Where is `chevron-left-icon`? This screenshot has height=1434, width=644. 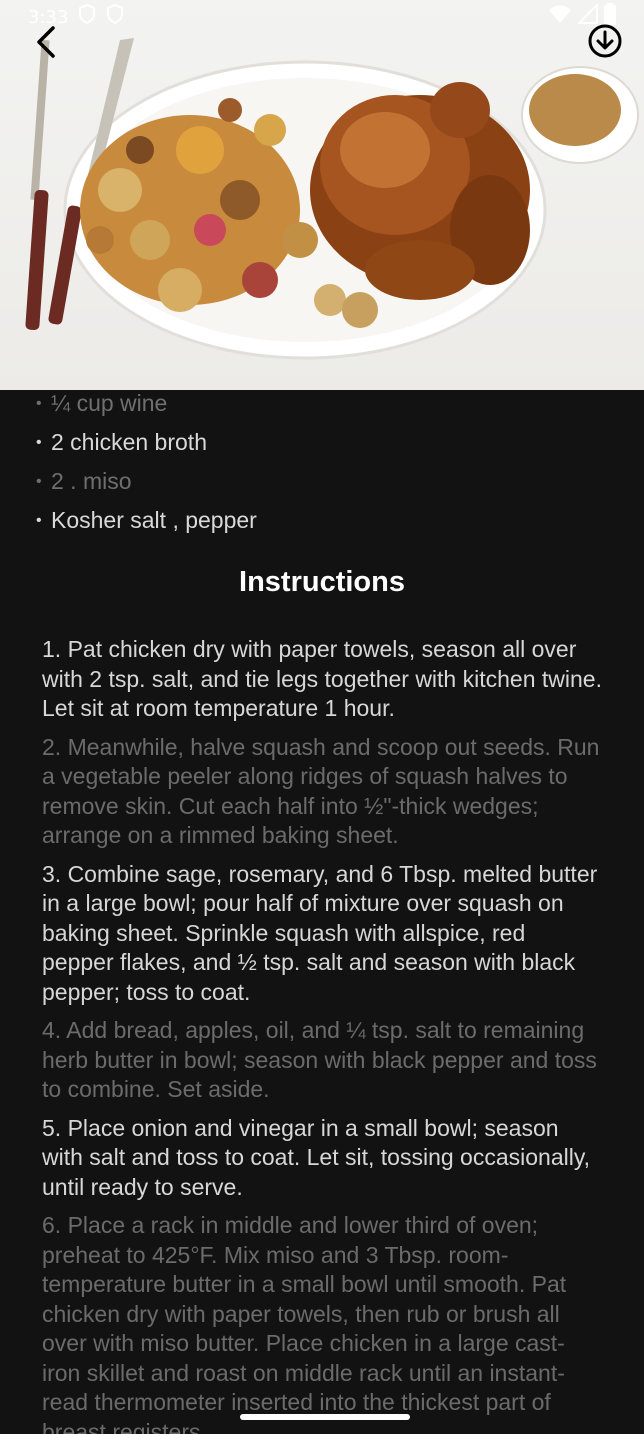
chevron-left-icon is located at coordinates (46, 44).